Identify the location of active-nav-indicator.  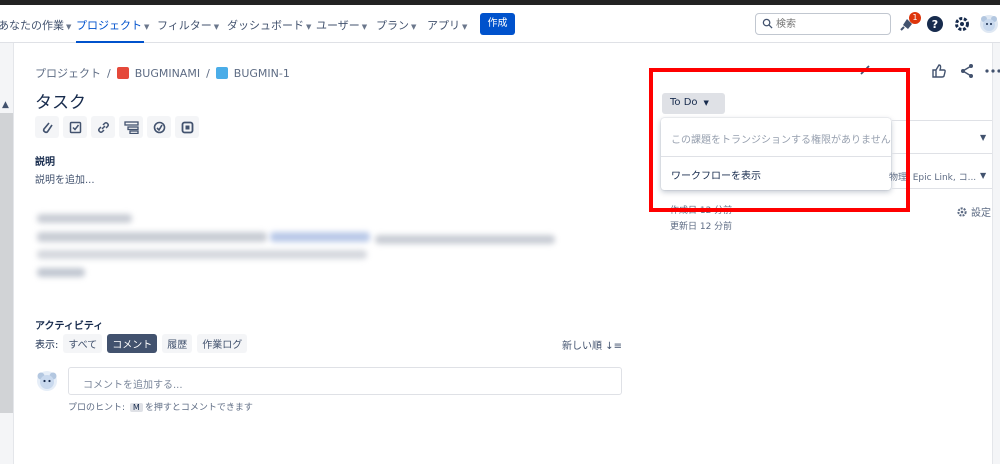
(110, 42).